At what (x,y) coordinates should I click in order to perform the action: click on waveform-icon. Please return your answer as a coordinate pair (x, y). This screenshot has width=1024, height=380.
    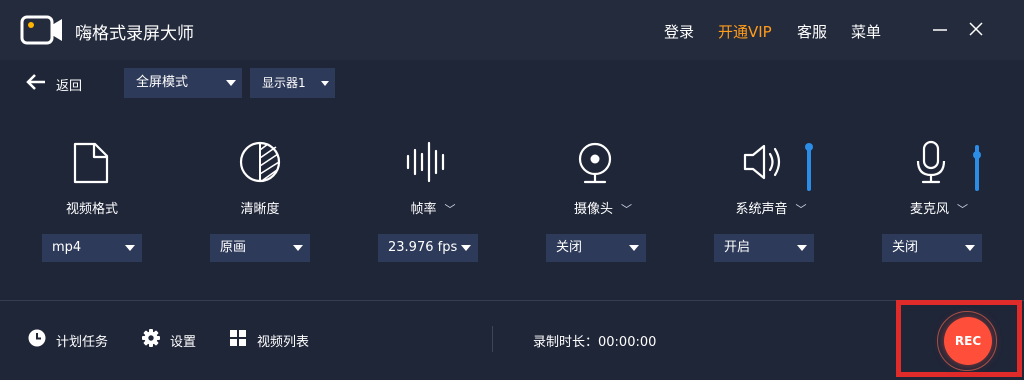
    Looking at the image, I should click on (425, 162).